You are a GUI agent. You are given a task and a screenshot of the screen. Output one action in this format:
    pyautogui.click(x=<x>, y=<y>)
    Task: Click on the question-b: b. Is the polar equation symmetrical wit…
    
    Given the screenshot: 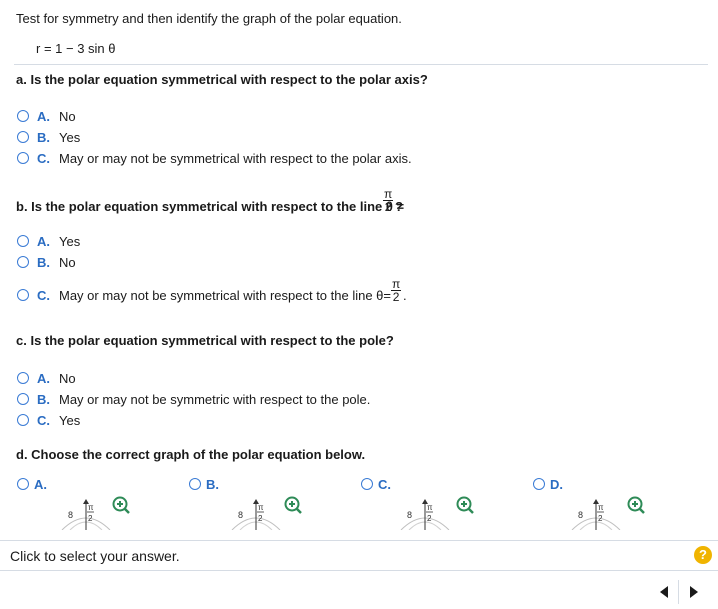 What is the action you would take?
    pyautogui.click(x=210, y=206)
    